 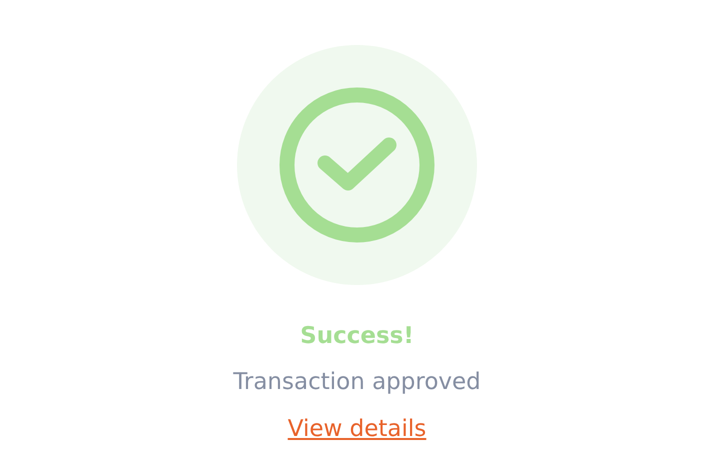 I want to click on status-message: Transaction approved, so click(x=357, y=382).